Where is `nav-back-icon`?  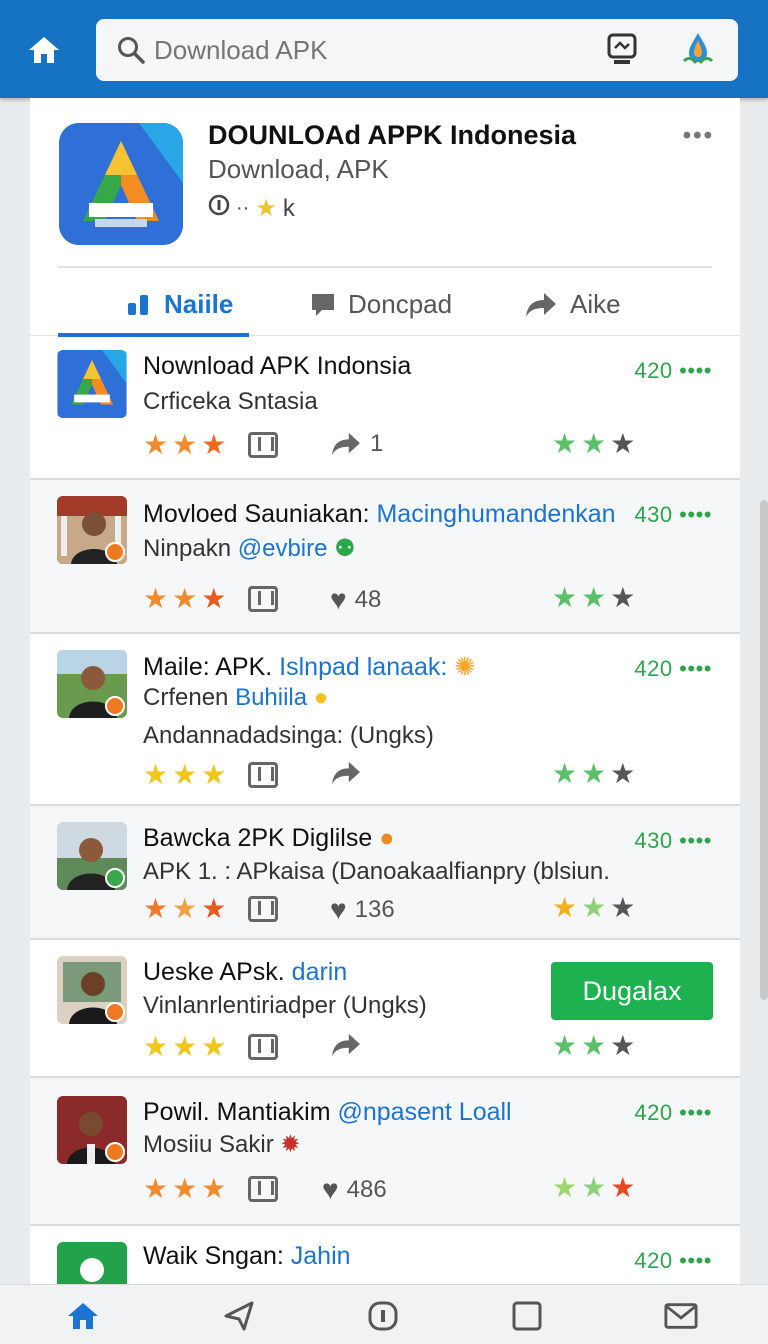 nav-back-icon is located at coordinates (239, 1316).